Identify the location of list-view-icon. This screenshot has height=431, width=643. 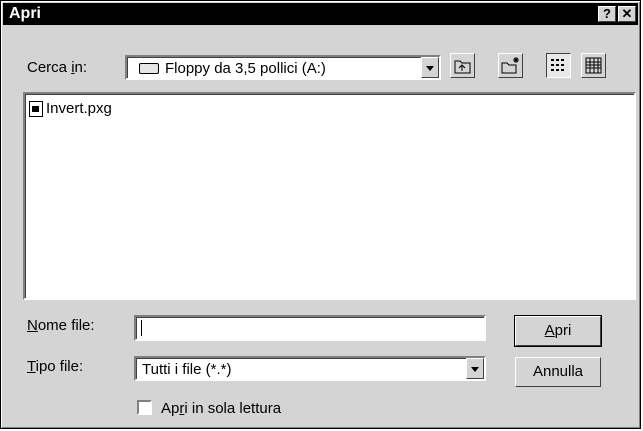
(557, 65).